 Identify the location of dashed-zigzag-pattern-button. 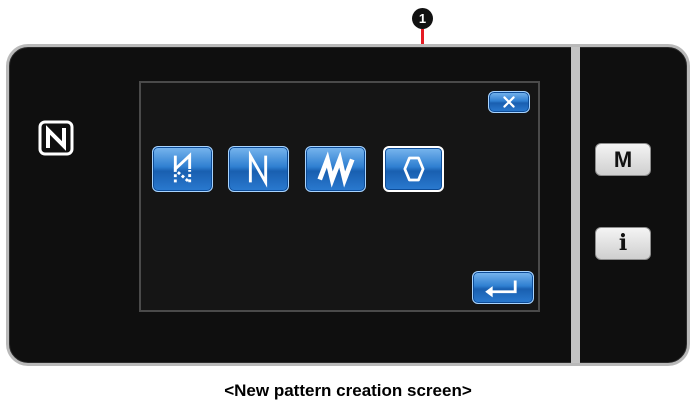
(182, 169).